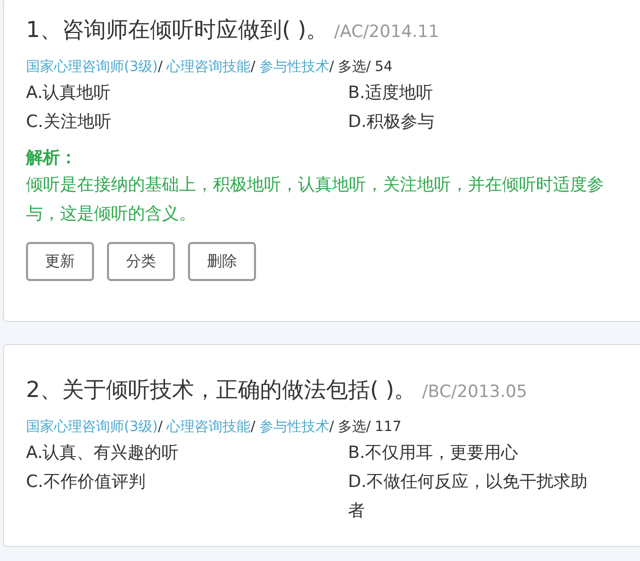 The height and width of the screenshot is (561, 640). What do you see at coordinates (473, 93) in the screenshot?
I see `answer-option: B.适度地听` at bounding box center [473, 93].